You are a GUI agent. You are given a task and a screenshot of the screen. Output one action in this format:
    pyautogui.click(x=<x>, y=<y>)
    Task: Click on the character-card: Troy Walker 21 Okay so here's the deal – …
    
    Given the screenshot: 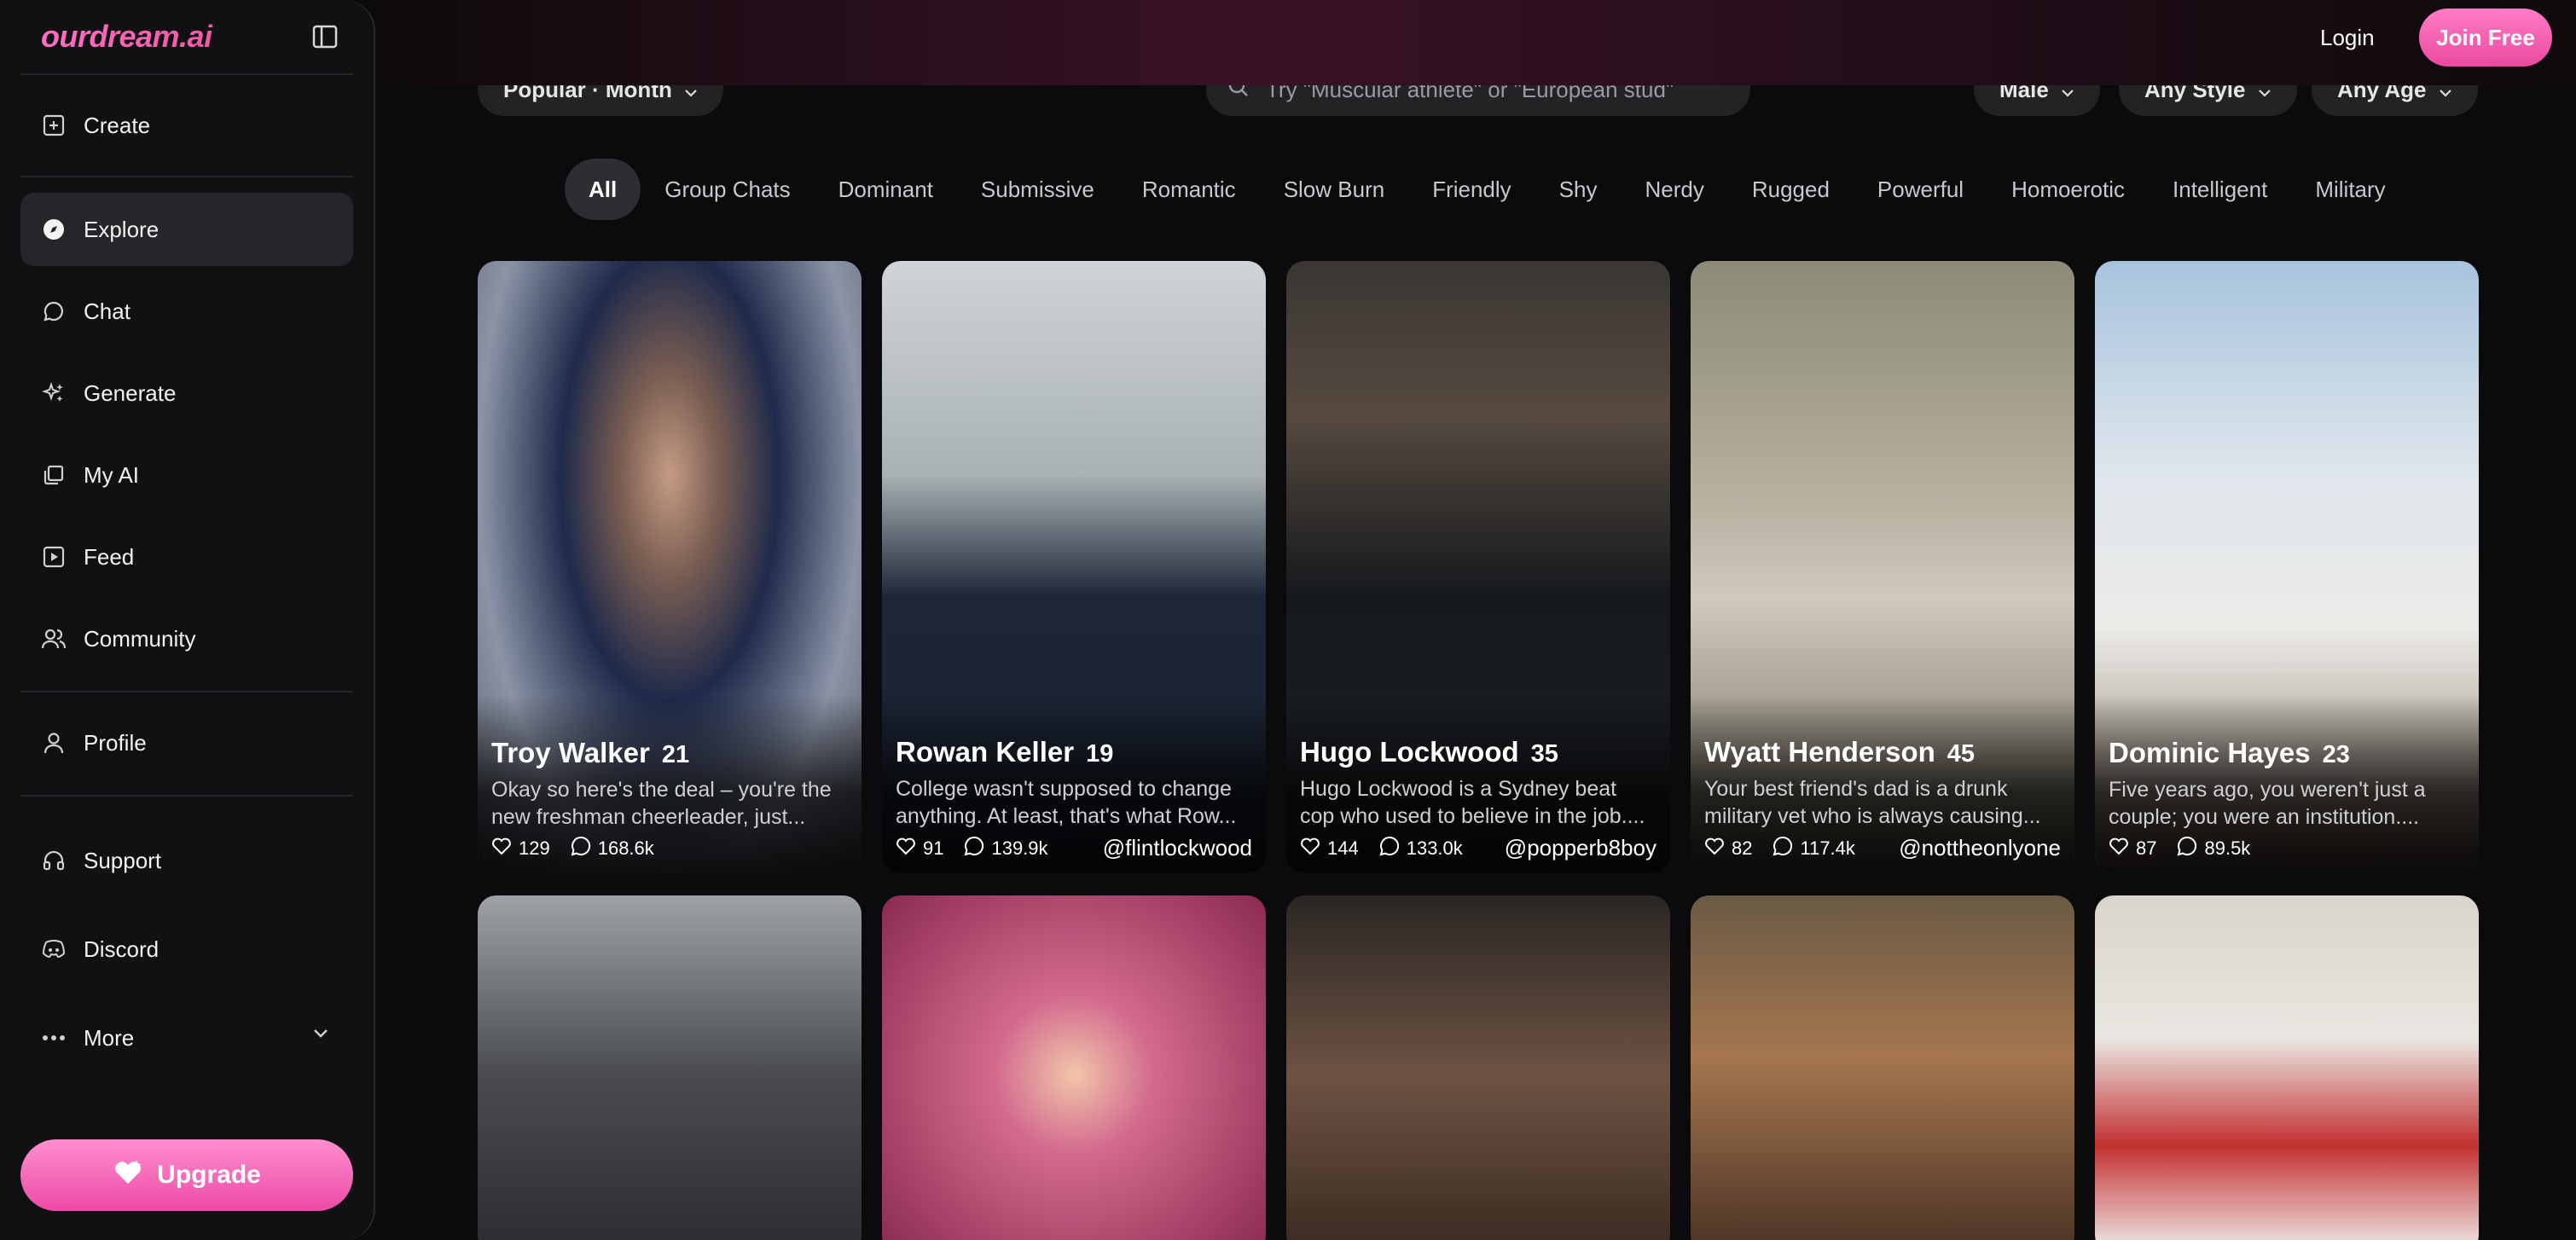 What is the action you would take?
    pyautogui.click(x=670, y=567)
    